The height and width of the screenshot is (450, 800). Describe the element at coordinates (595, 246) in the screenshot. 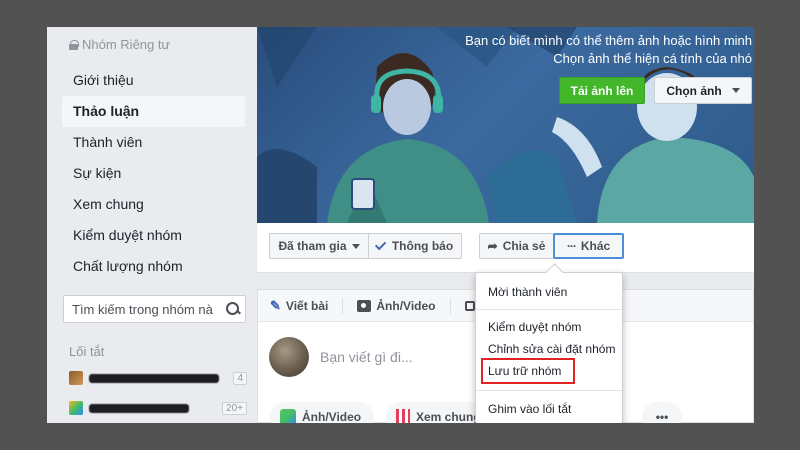

I see `more-label: Khác` at that location.